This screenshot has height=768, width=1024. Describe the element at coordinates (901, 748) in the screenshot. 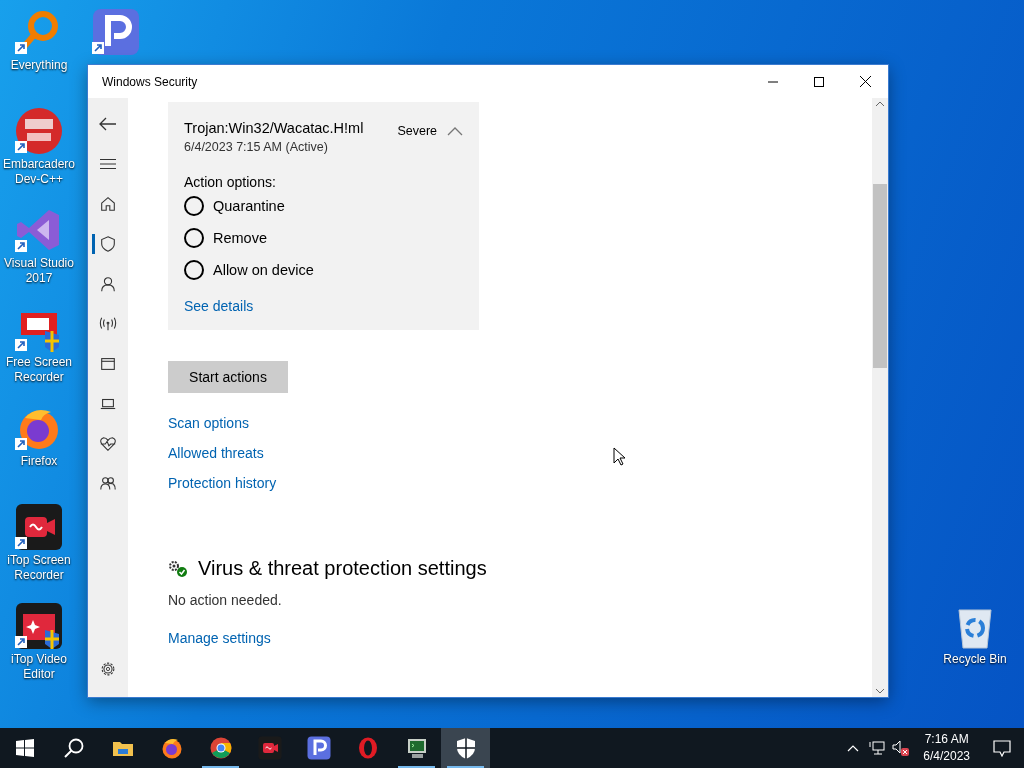

I see `volume-muted-icon` at that location.